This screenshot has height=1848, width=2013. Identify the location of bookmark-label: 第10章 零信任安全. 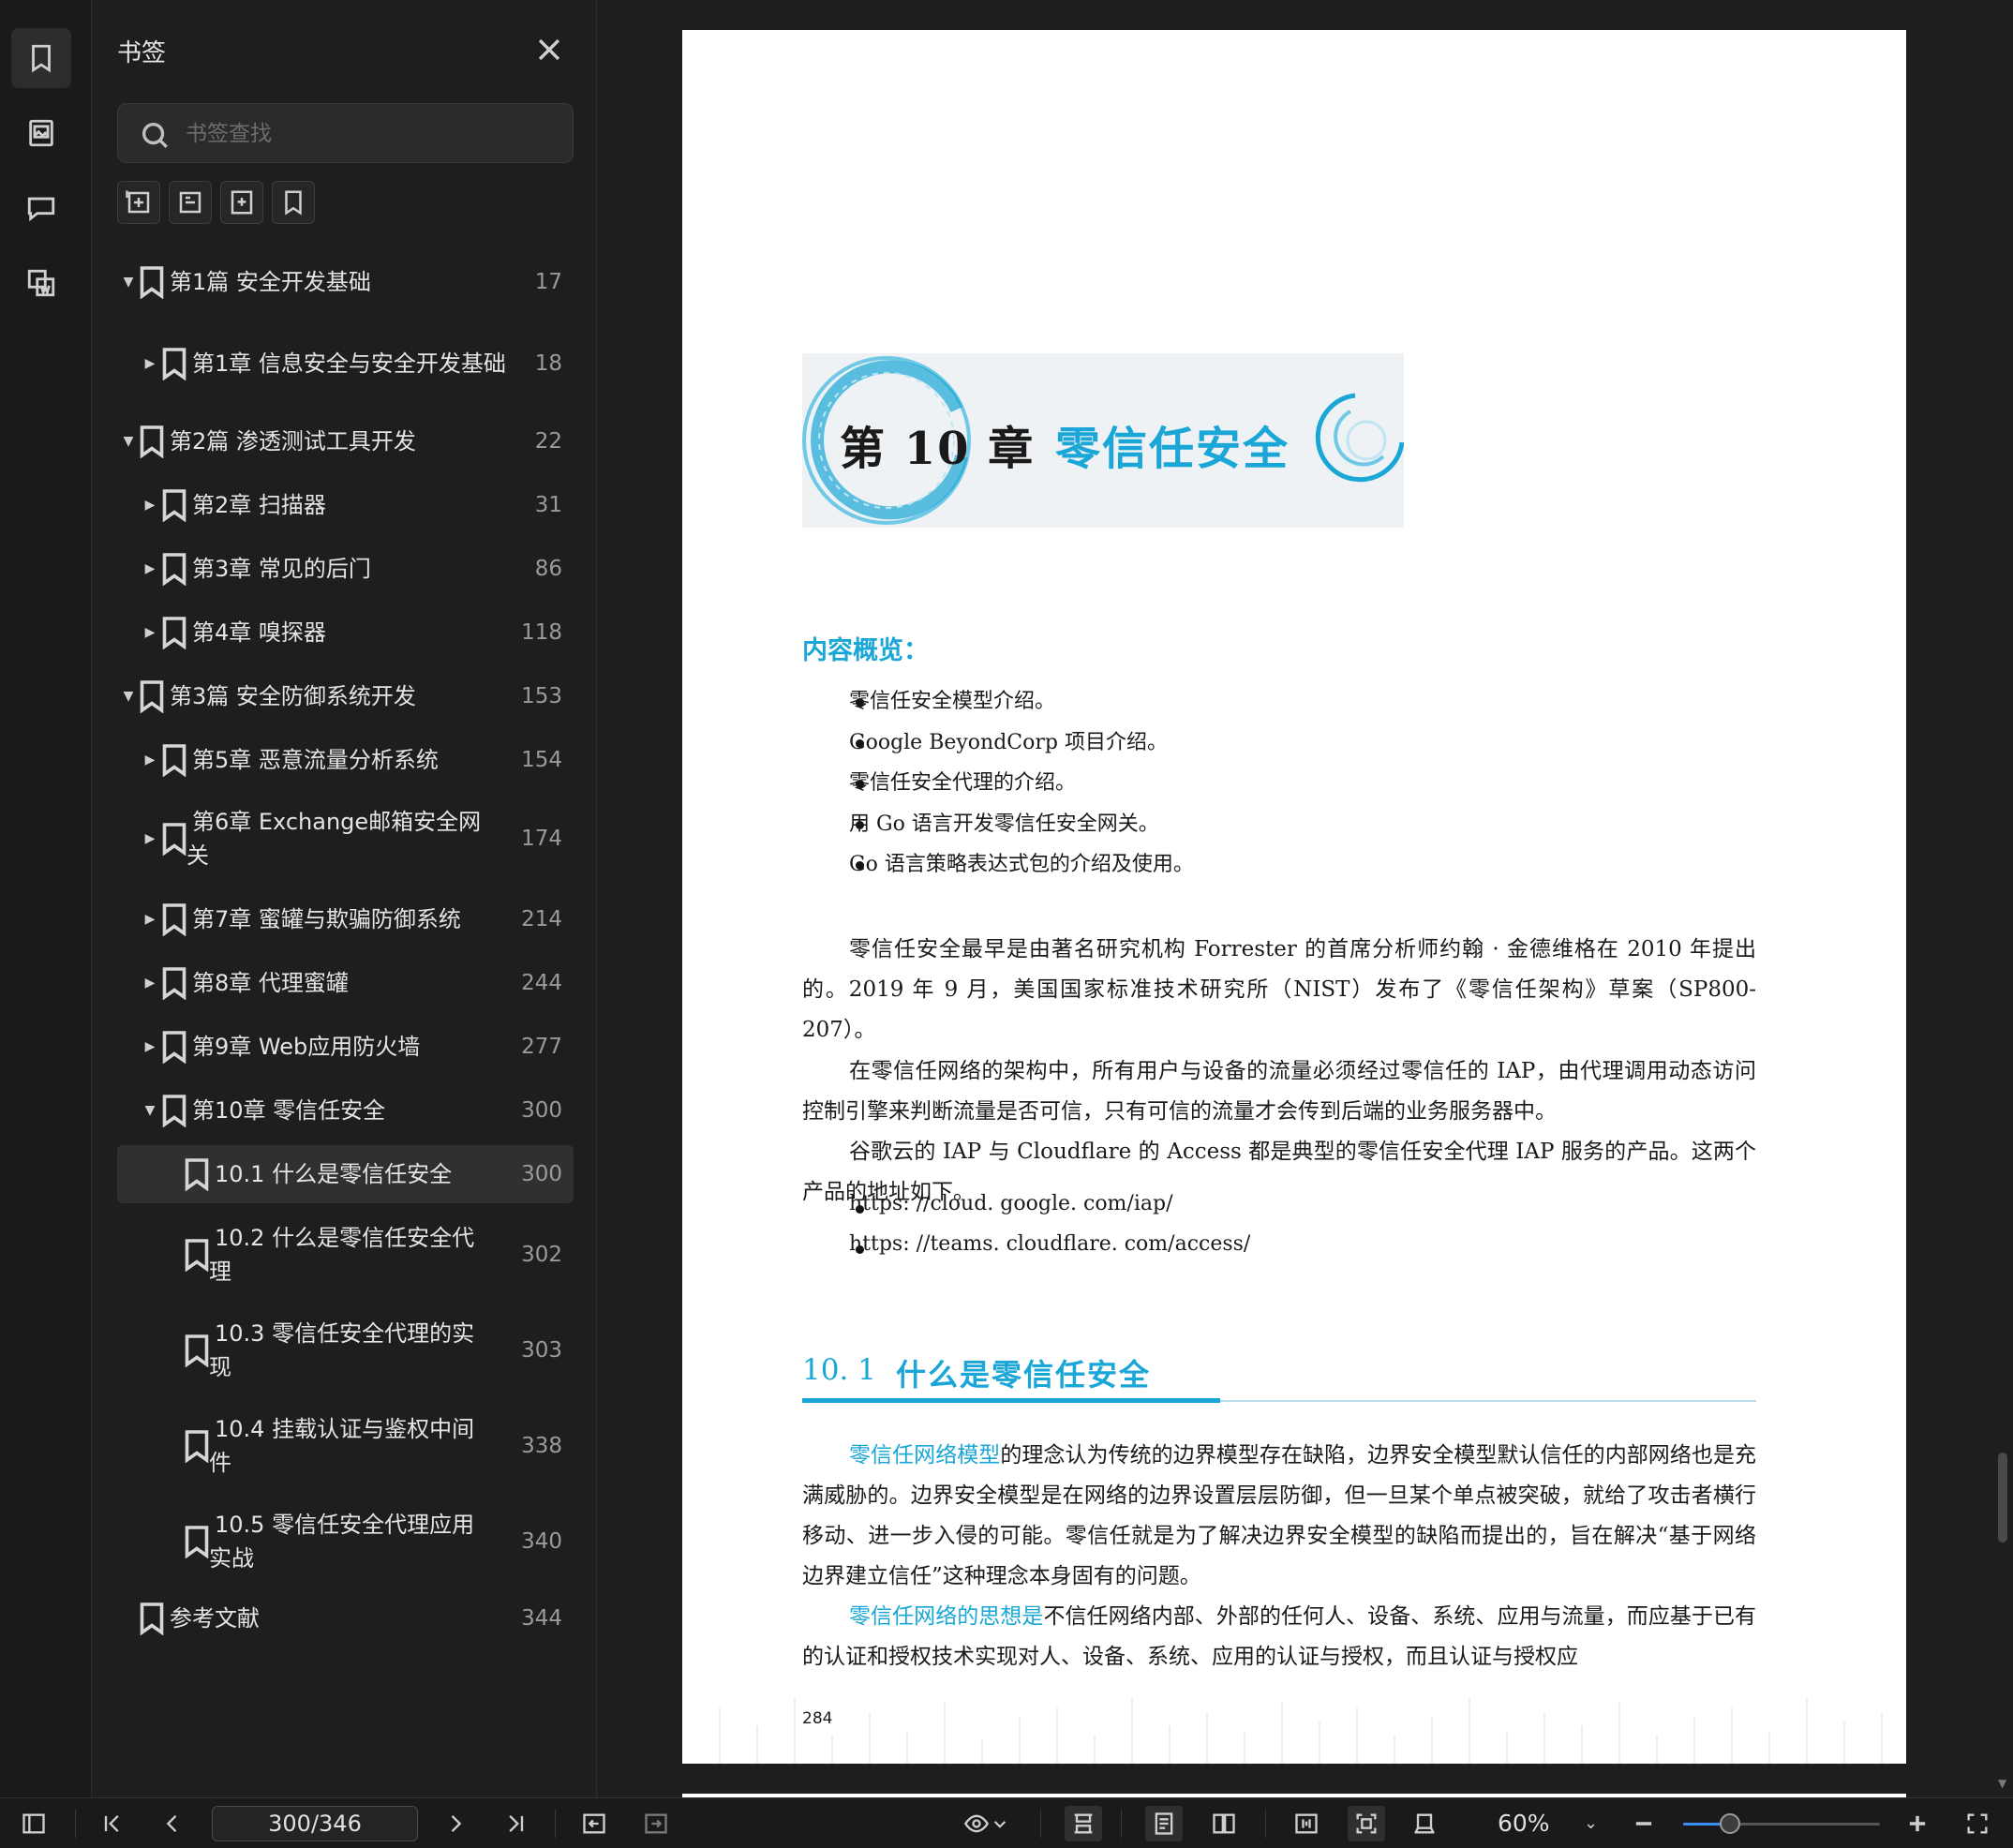
(289, 1110).